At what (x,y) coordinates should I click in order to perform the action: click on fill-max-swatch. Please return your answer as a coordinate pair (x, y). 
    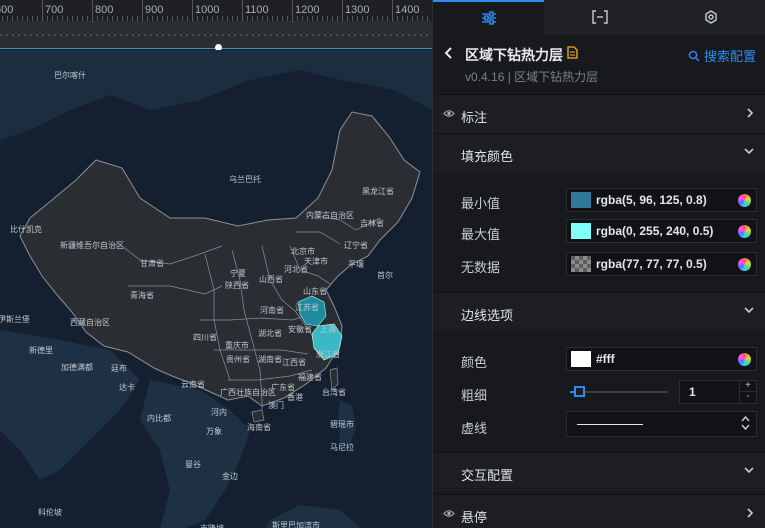
    Looking at the image, I should click on (581, 231).